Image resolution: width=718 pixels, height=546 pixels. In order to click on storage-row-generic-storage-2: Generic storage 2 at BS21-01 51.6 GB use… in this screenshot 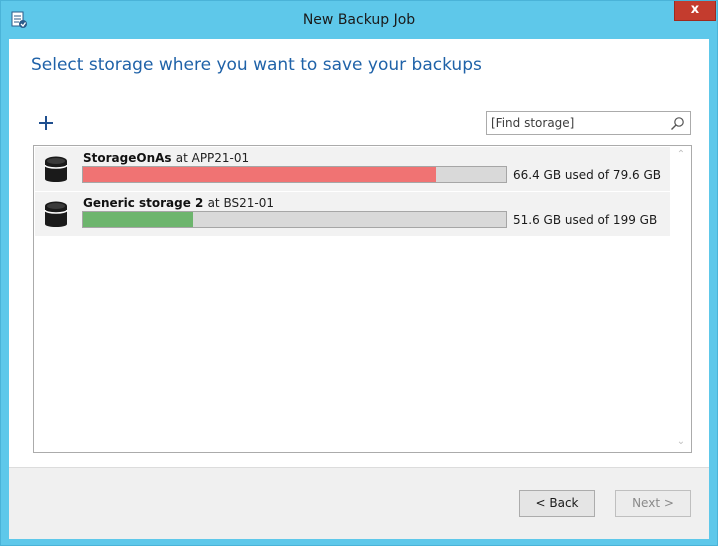, I will do `click(352, 214)`.